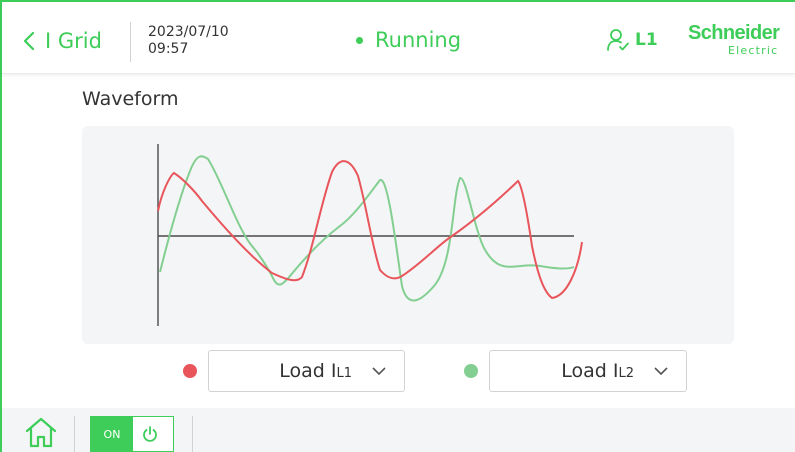 The width and height of the screenshot is (795, 452). Describe the element at coordinates (471, 371) in the screenshot. I see `series-2-color-dot` at that location.